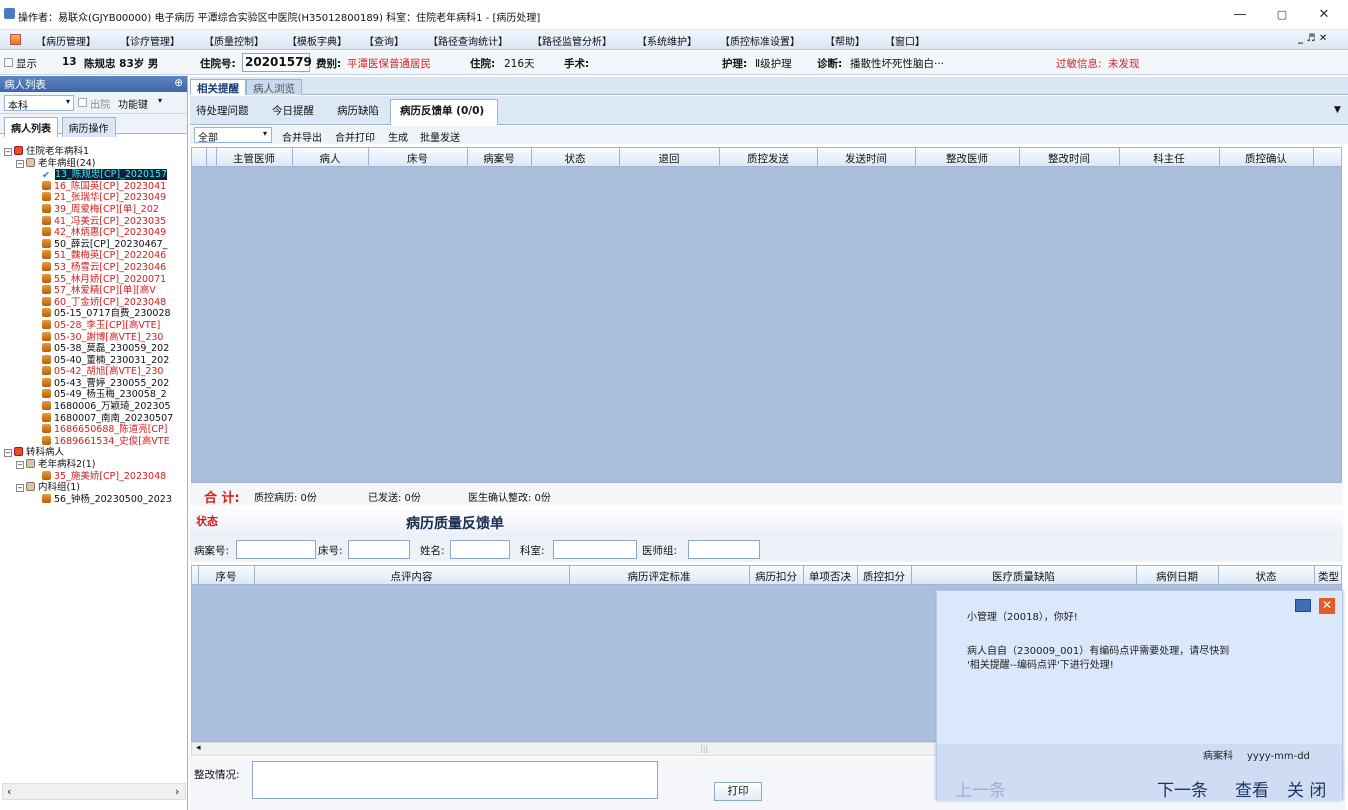 The height and width of the screenshot is (810, 1348). I want to click on menu-path-stats: 【路径查询统计】, so click(468, 40).